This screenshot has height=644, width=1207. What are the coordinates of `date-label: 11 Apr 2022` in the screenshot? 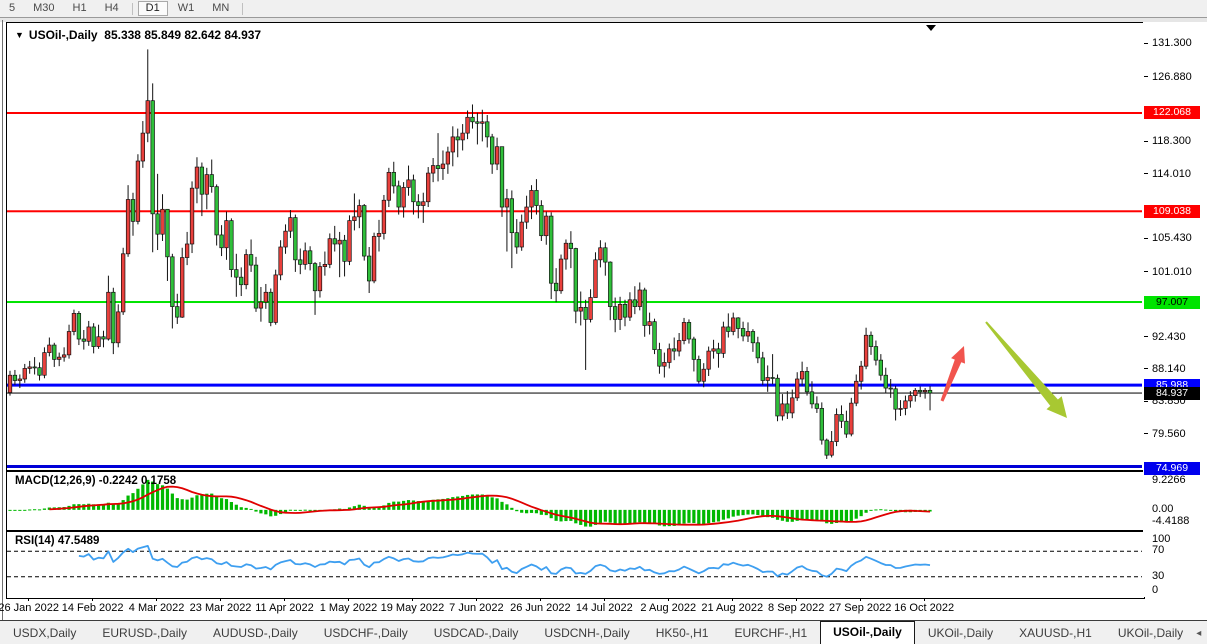 It's located at (284, 608).